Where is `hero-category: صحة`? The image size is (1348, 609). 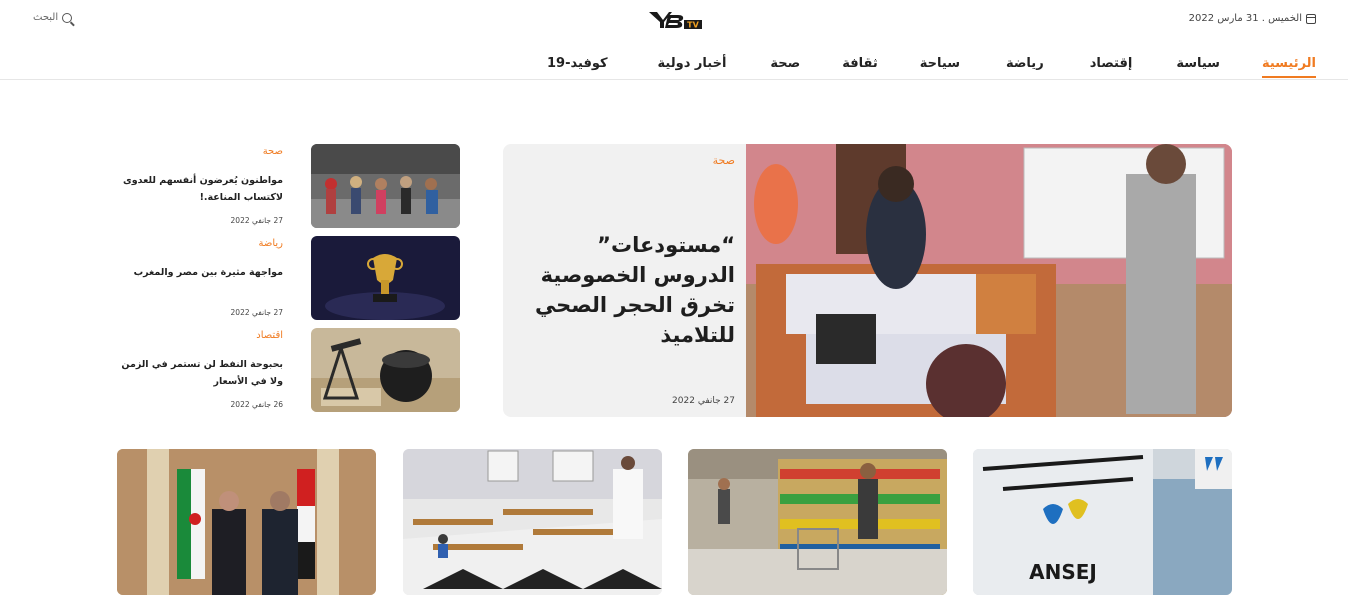
hero-category: صحة is located at coordinates (724, 160).